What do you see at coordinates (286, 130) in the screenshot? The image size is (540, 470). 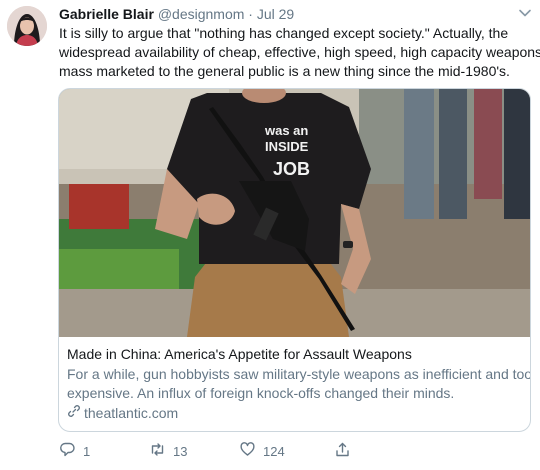 I see `shirt-text: was an` at bounding box center [286, 130].